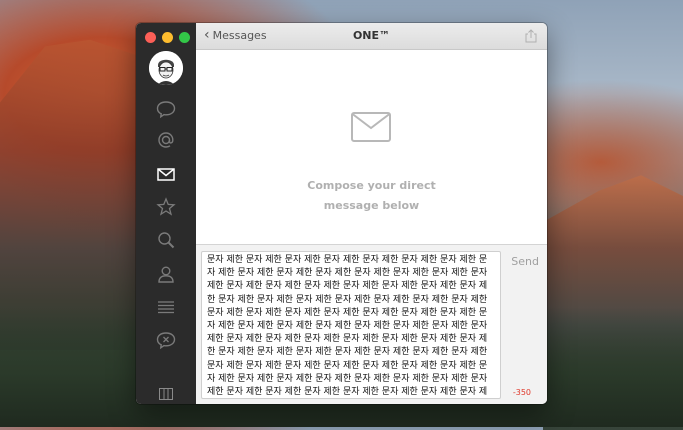 The image size is (683, 430). Describe the element at coordinates (166, 174) in the screenshot. I see `envelope-icon` at that location.